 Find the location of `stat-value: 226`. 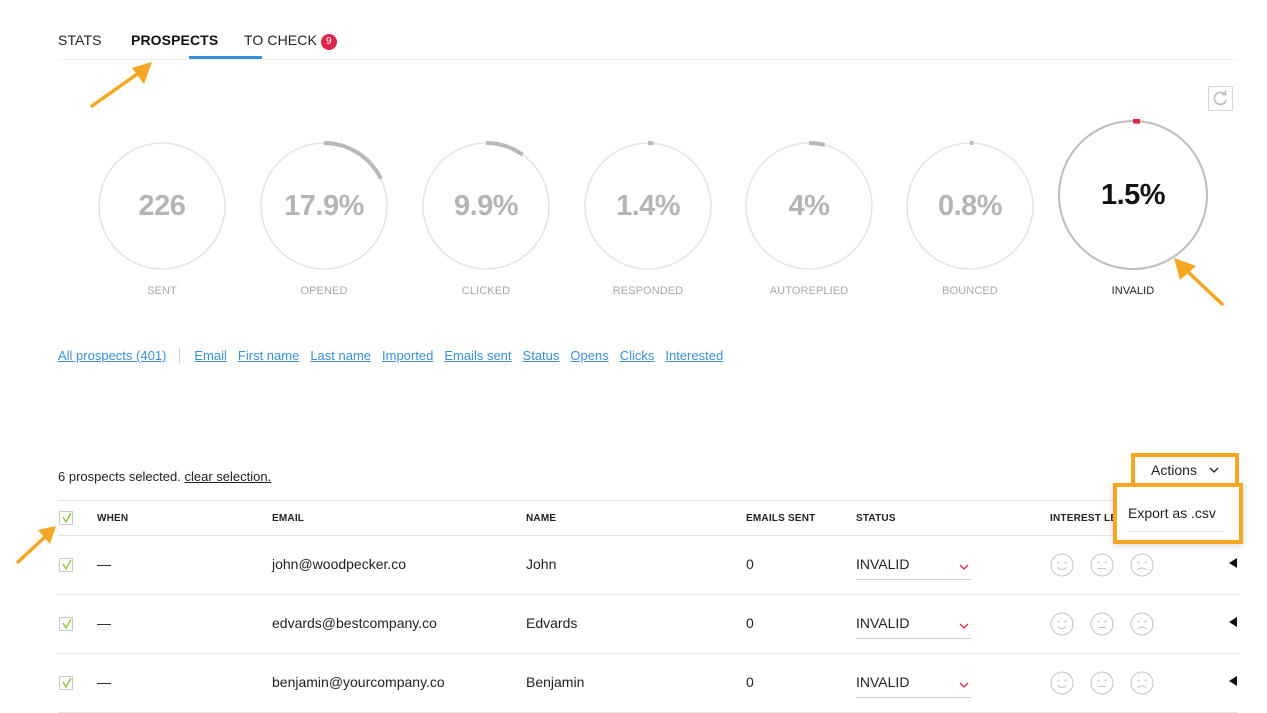

stat-value: 226 is located at coordinates (162, 206).